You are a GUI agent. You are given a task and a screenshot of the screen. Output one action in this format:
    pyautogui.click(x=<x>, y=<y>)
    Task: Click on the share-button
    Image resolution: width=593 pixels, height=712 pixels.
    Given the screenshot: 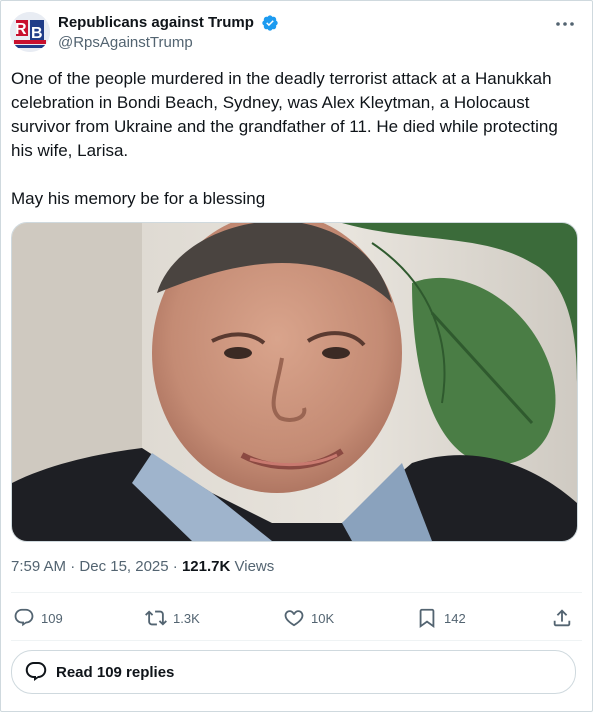 What is the action you would take?
    pyautogui.click(x=565, y=618)
    